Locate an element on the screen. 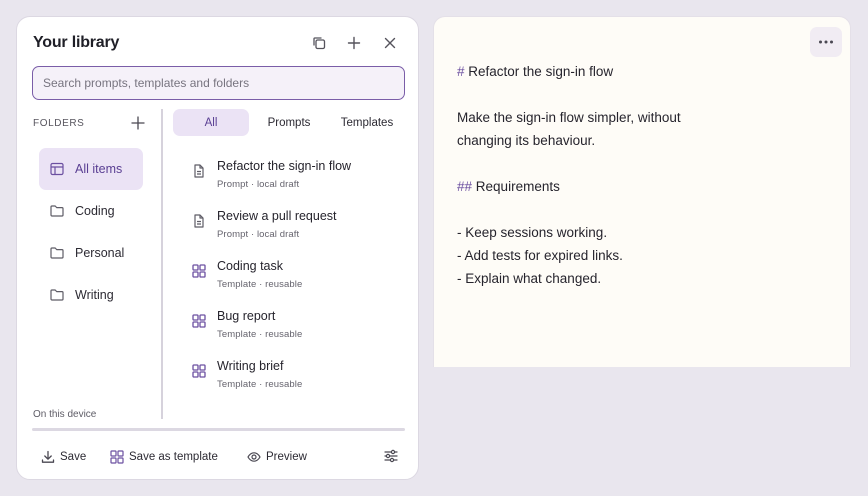 The image size is (868, 496). editor-heading-1: # Refactor the sign-in flow is located at coordinates (535, 71).